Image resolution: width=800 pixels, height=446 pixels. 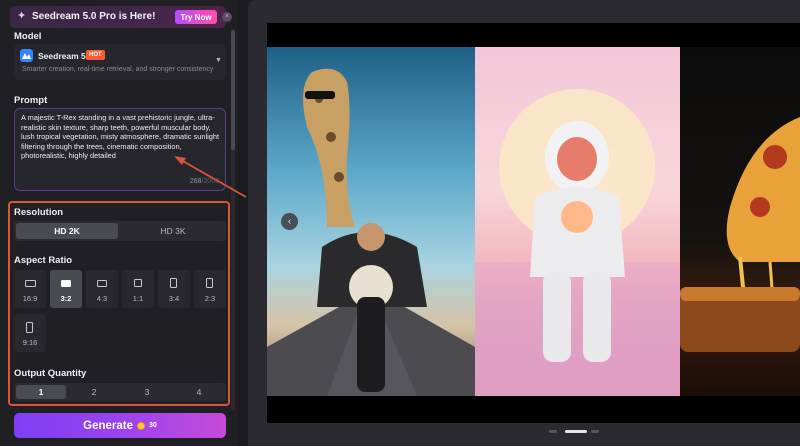 I want to click on aspect-ratio-label: 4:3, so click(x=102, y=298).